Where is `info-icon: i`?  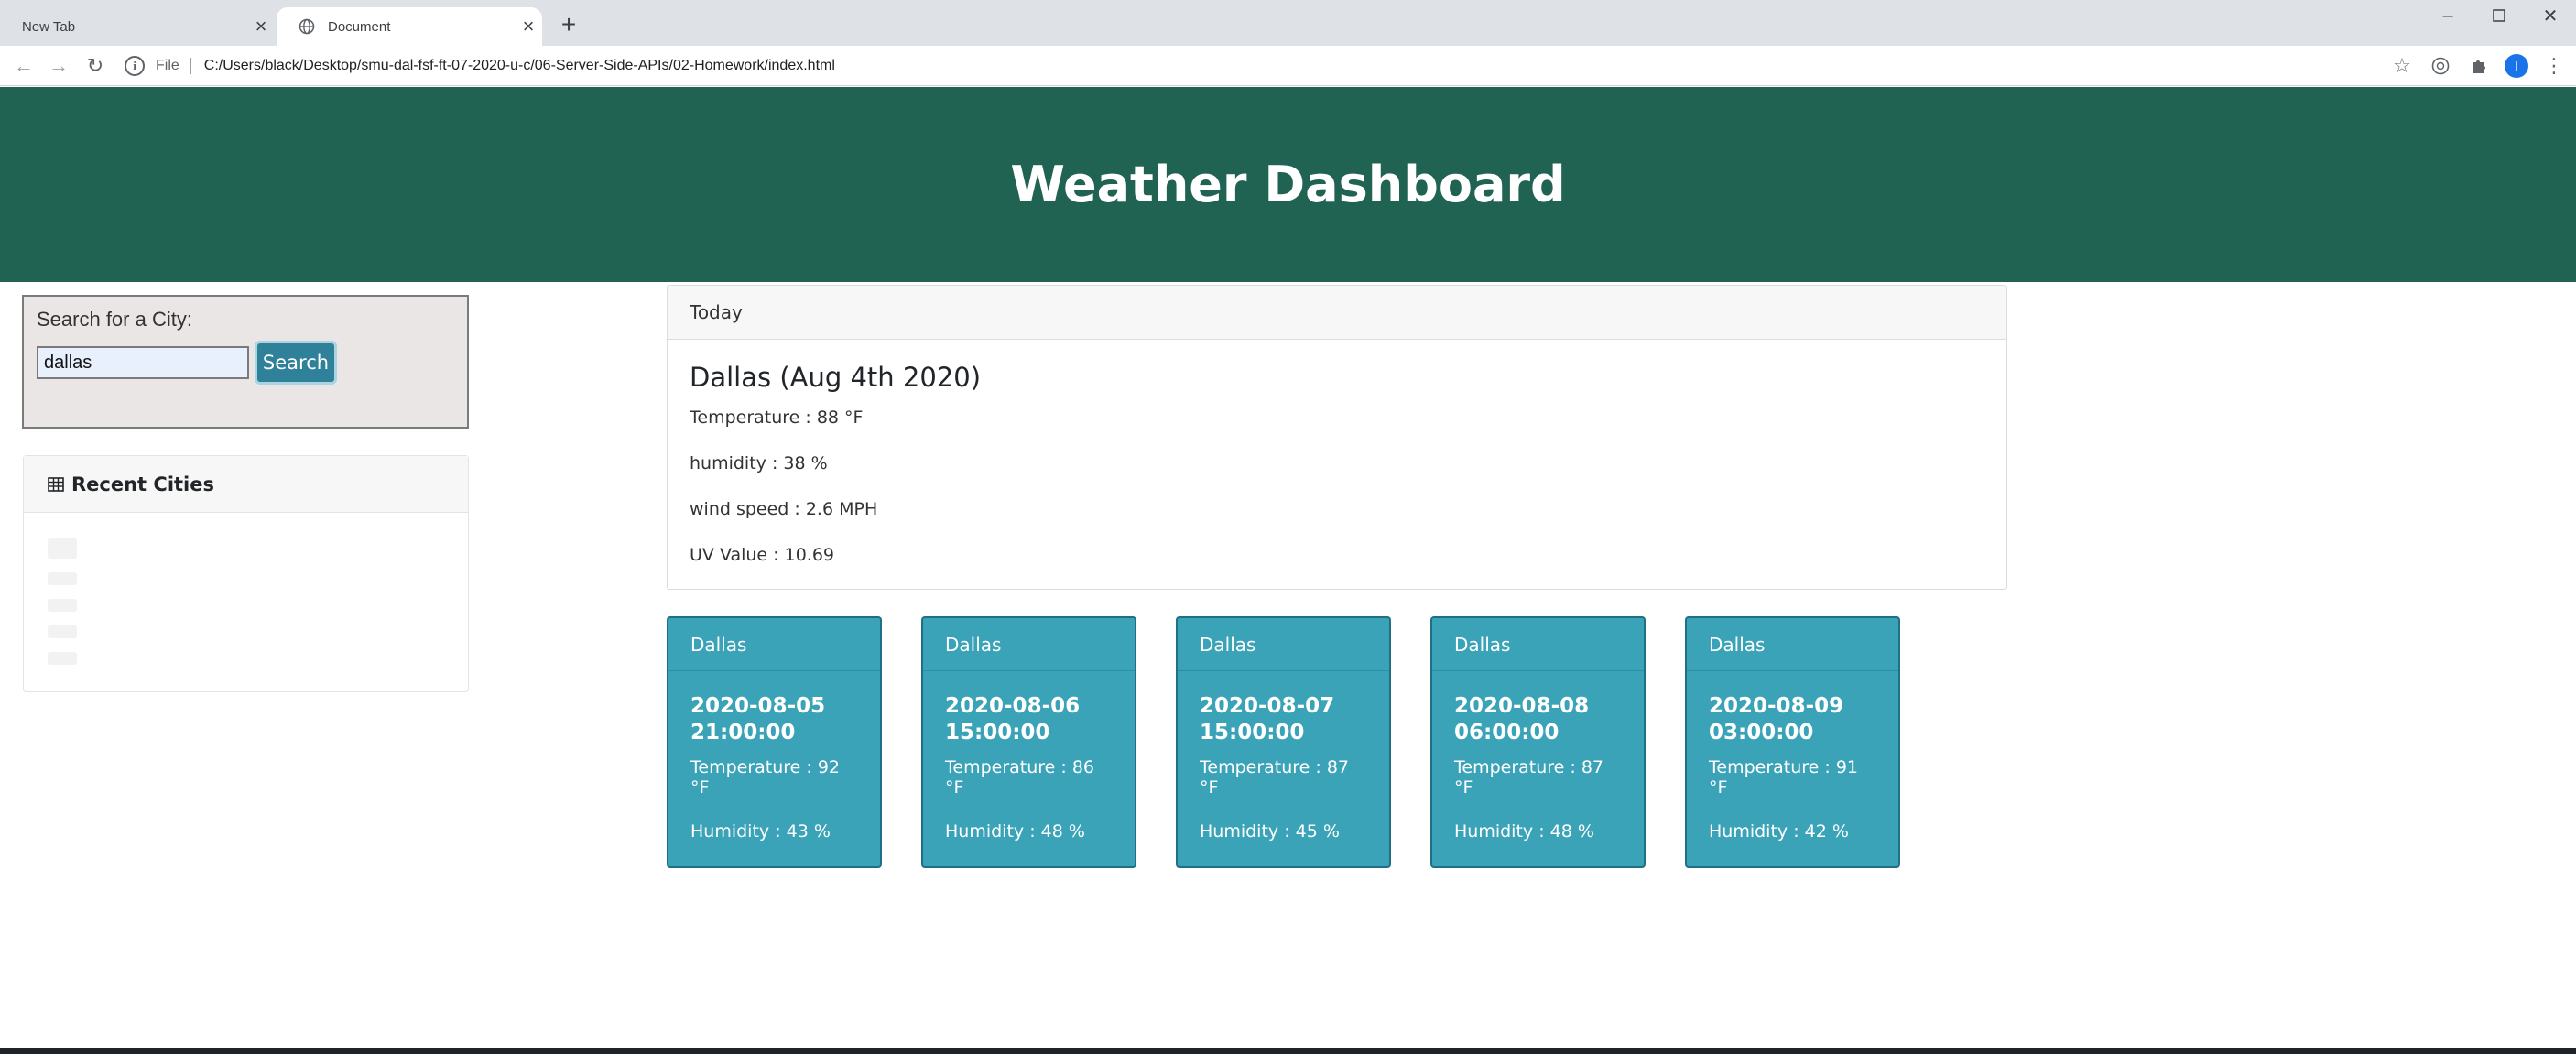
info-icon: i is located at coordinates (135, 66).